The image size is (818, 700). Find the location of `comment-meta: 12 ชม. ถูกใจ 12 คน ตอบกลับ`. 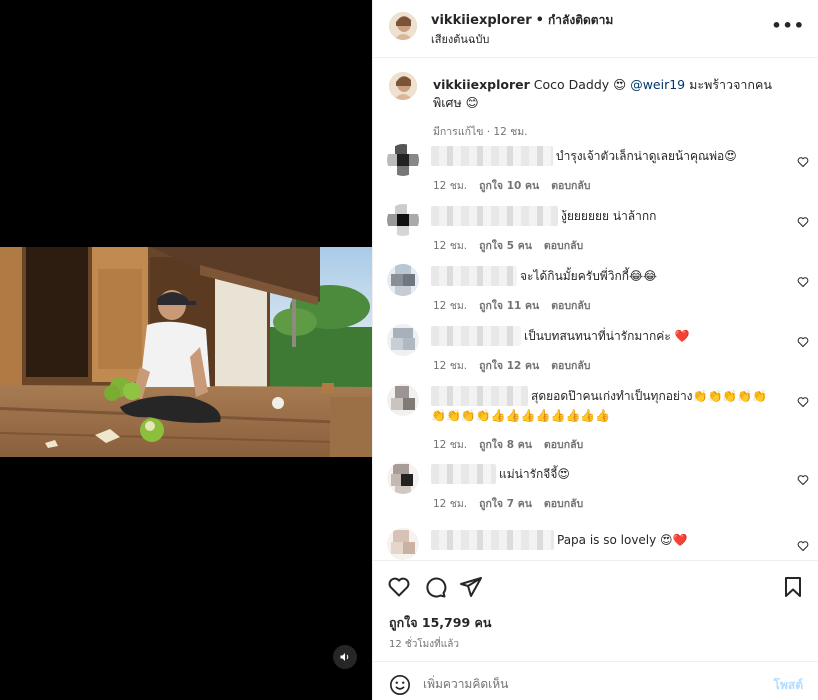

comment-meta: 12 ชม. ถูกใจ 12 คน ตอบกลับ is located at coordinates (517, 365).